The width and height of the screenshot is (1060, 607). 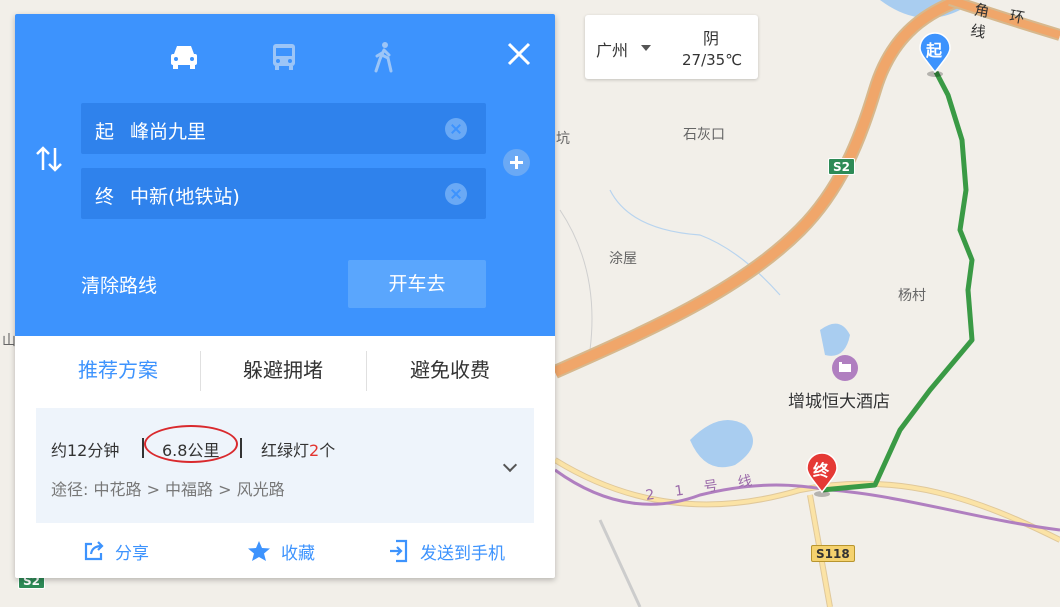 I want to click on weather-temperature: 27/35℃, so click(x=712, y=60).